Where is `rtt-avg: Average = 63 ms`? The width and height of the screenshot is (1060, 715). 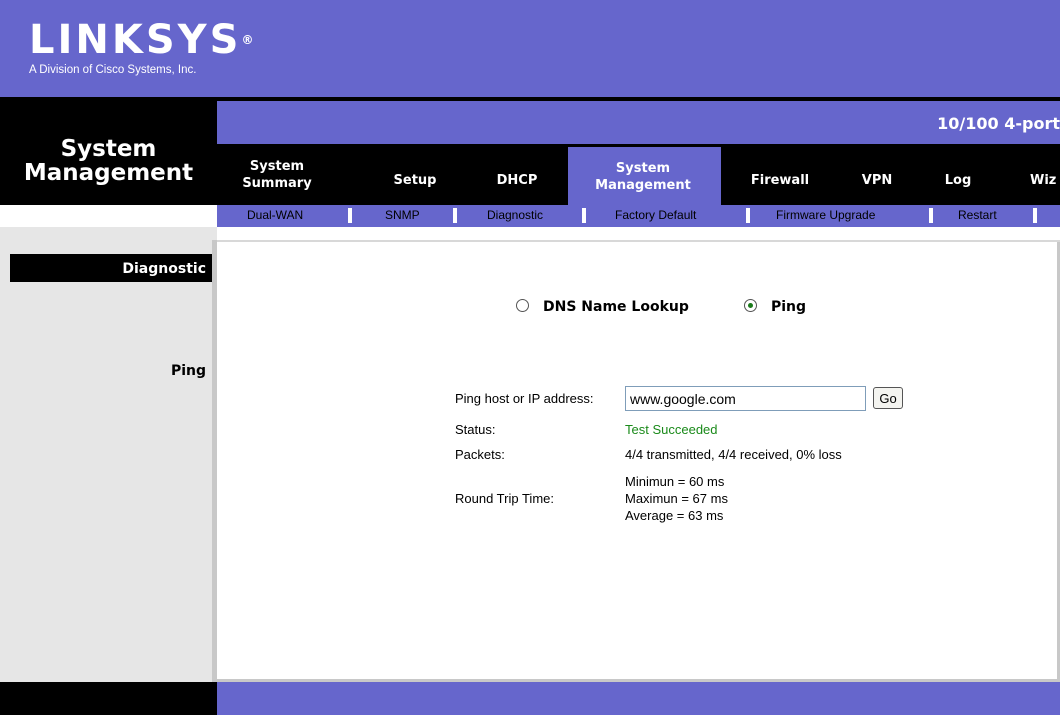 rtt-avg: Average = 63 ms is located at coordinates (674, 515).